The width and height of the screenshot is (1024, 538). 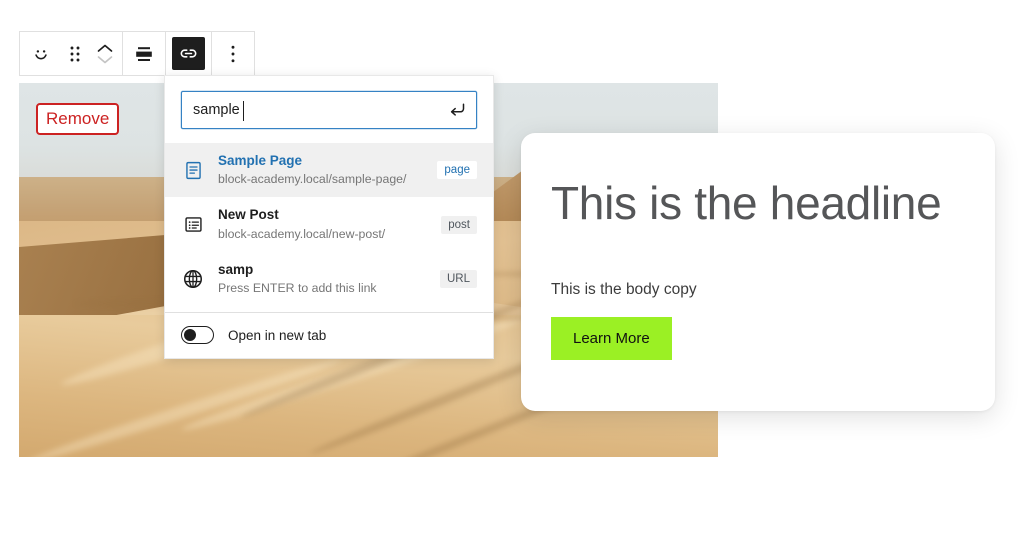 I want to click on drag-dots-icon, so click(x=75, y=54).